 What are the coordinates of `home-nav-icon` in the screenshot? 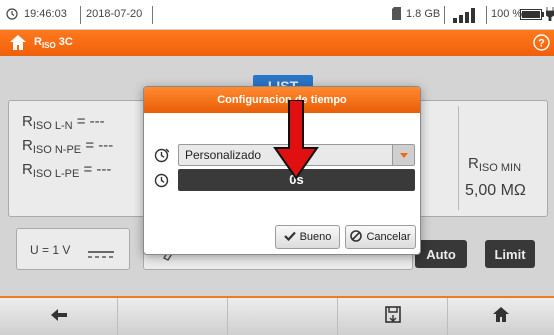 It's located at (501, 316).